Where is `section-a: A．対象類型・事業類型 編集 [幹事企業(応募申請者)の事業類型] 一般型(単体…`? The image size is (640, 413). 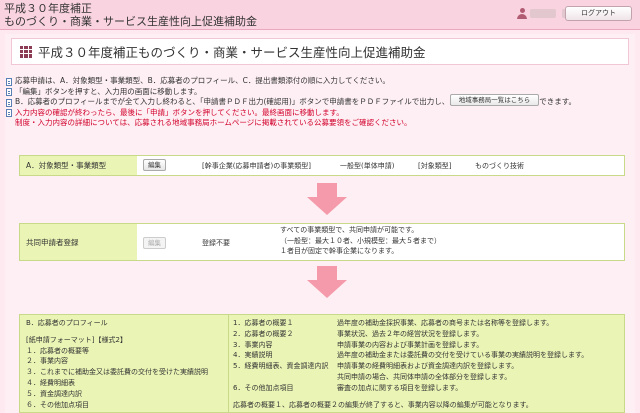 section-a: A．対象類型・事業類型 編集 [幹事企業(応募申請者)の事業類型] 一般型(単体… is located at coordinates (322, 165).